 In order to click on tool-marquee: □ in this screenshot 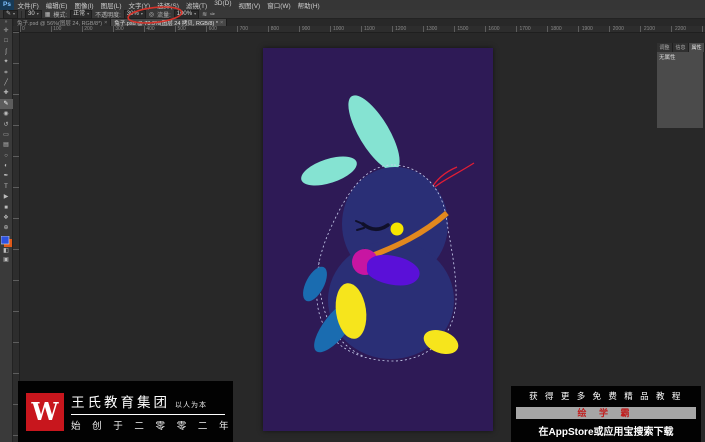, I will do `click(6, 41)`.